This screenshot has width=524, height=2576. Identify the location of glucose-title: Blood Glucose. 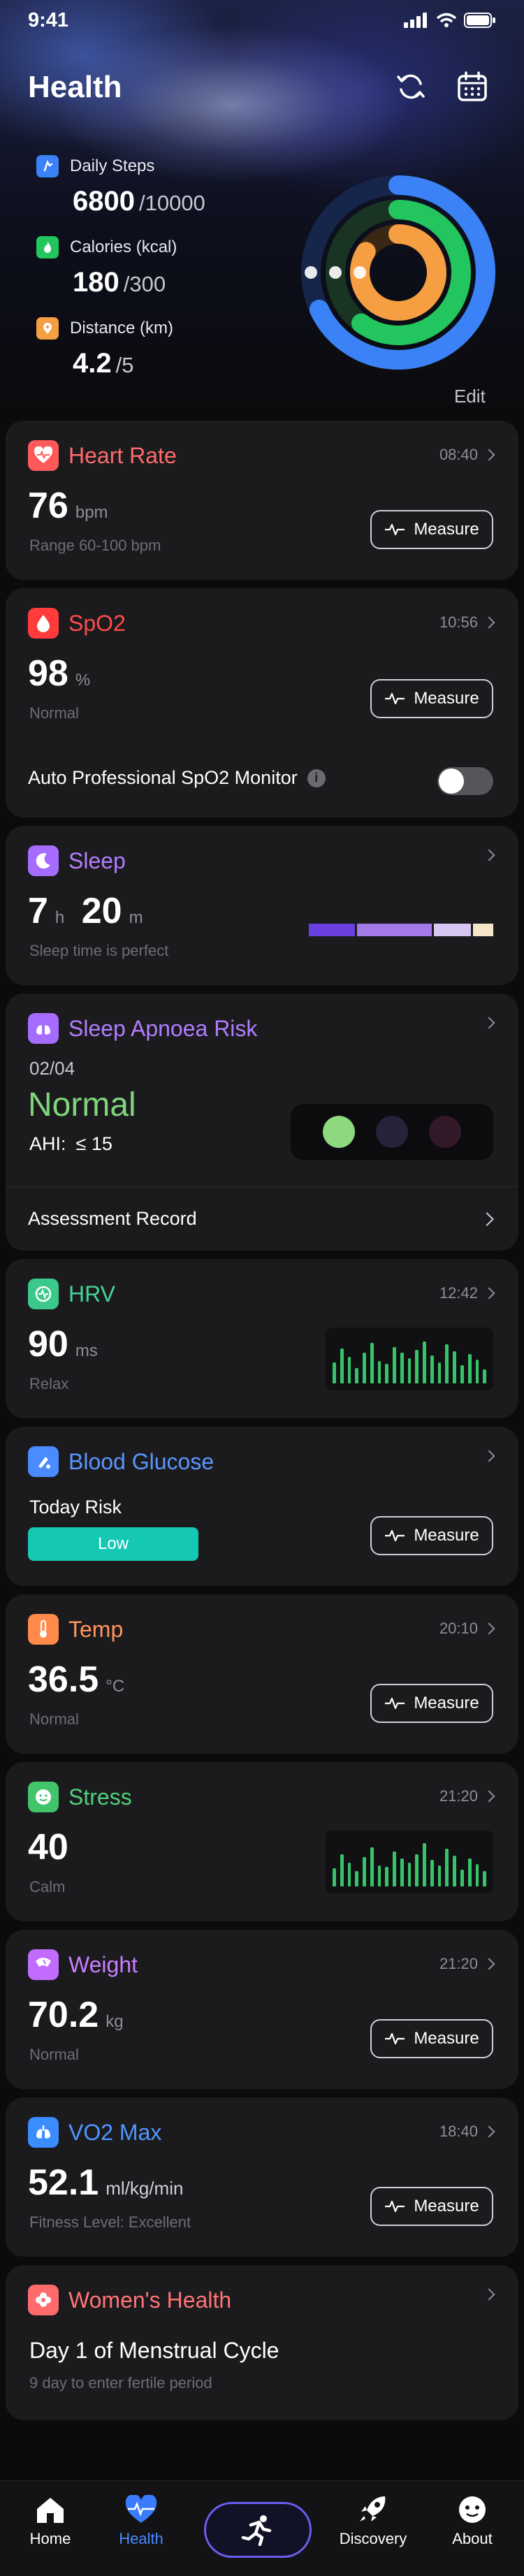
(141, 1461).